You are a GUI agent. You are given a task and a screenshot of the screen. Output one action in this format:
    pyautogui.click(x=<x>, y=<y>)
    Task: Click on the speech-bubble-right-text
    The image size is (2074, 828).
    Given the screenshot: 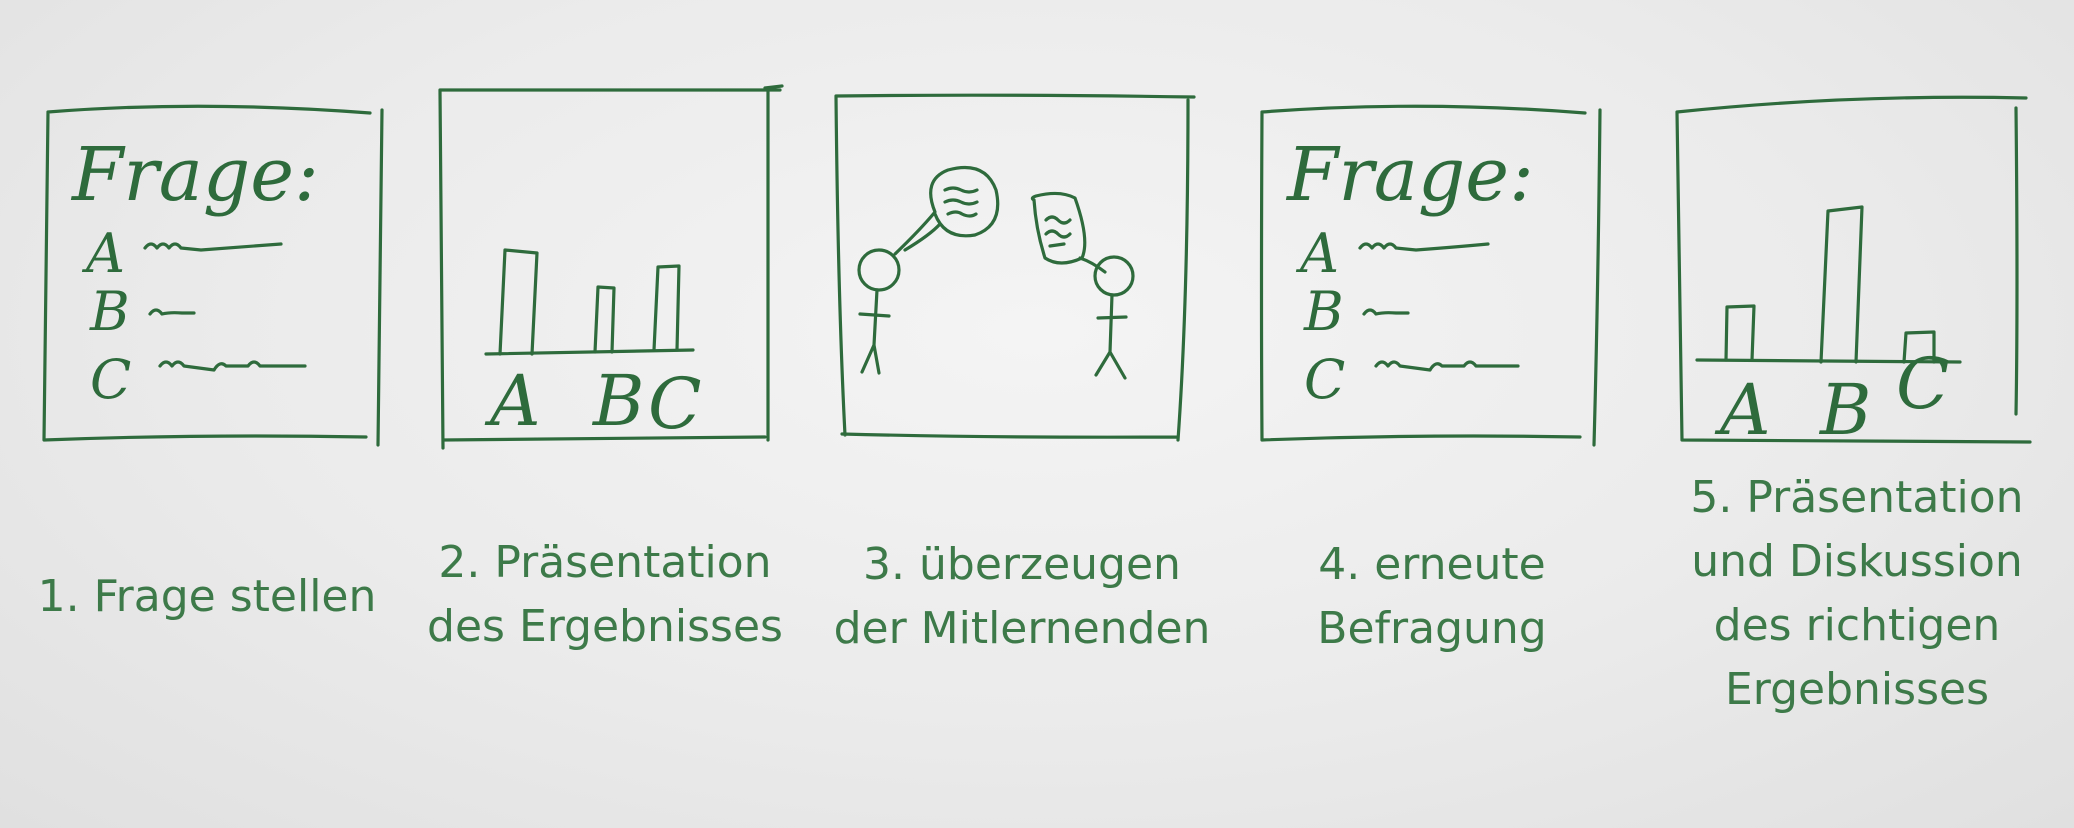 What is the action you would take?
    pyautogui.click(x=1058, y=231)
    